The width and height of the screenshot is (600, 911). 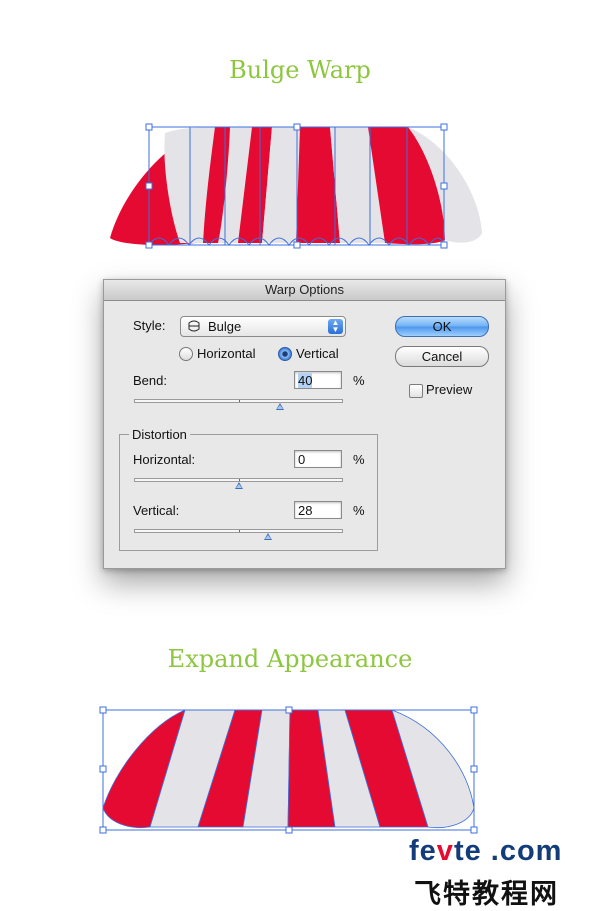 I want to click on bend-slider, so click(x=238, y=401).